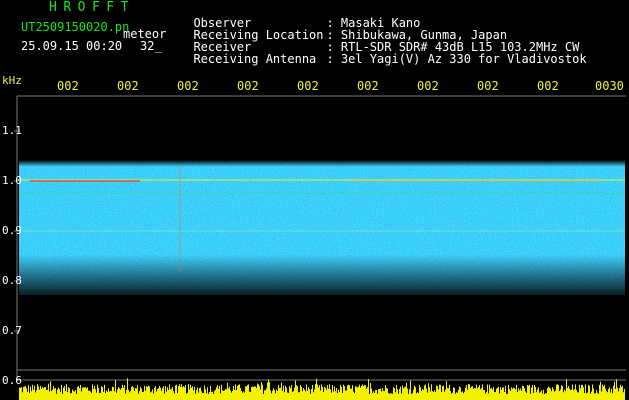  What do you see at coordinates (68, 86) in the screenshot?
I see `x-tick-label: 002` at bounding box center [68, 86].